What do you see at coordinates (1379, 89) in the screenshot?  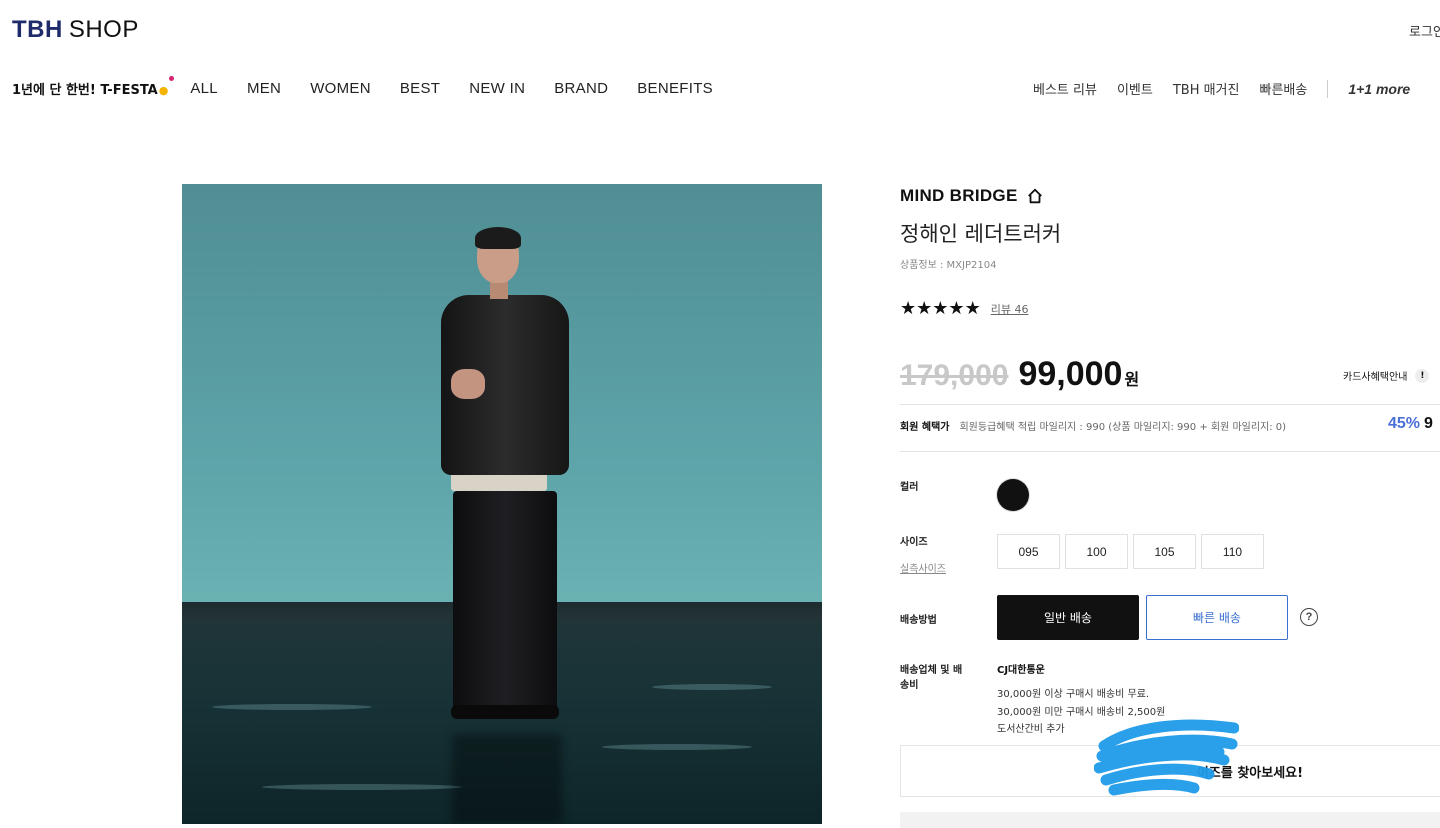 I see `subnav-more: 1+1 more` at bounding box center [1379, 89].